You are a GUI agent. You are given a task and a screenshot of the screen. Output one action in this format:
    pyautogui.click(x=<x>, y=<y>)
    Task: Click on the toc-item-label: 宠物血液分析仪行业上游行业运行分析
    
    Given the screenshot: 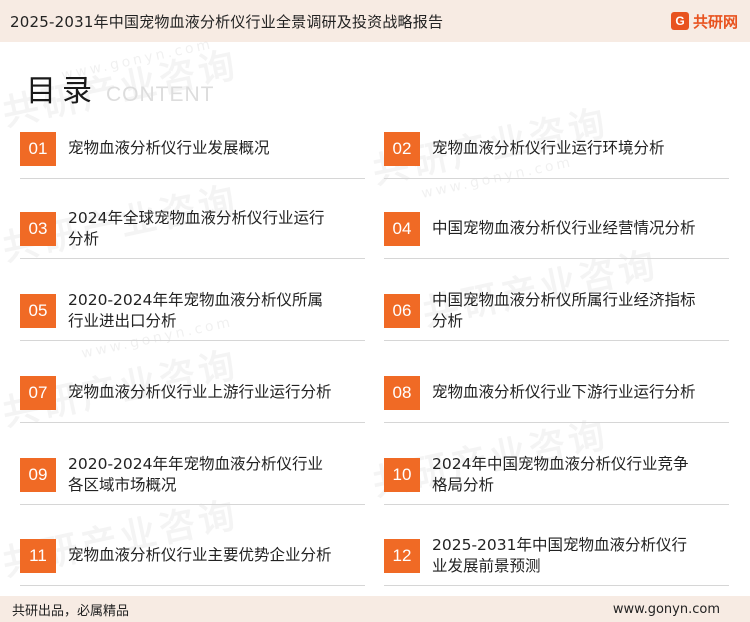 What is the action you would take?
    pyautogui.click(x=200, y=392)
    